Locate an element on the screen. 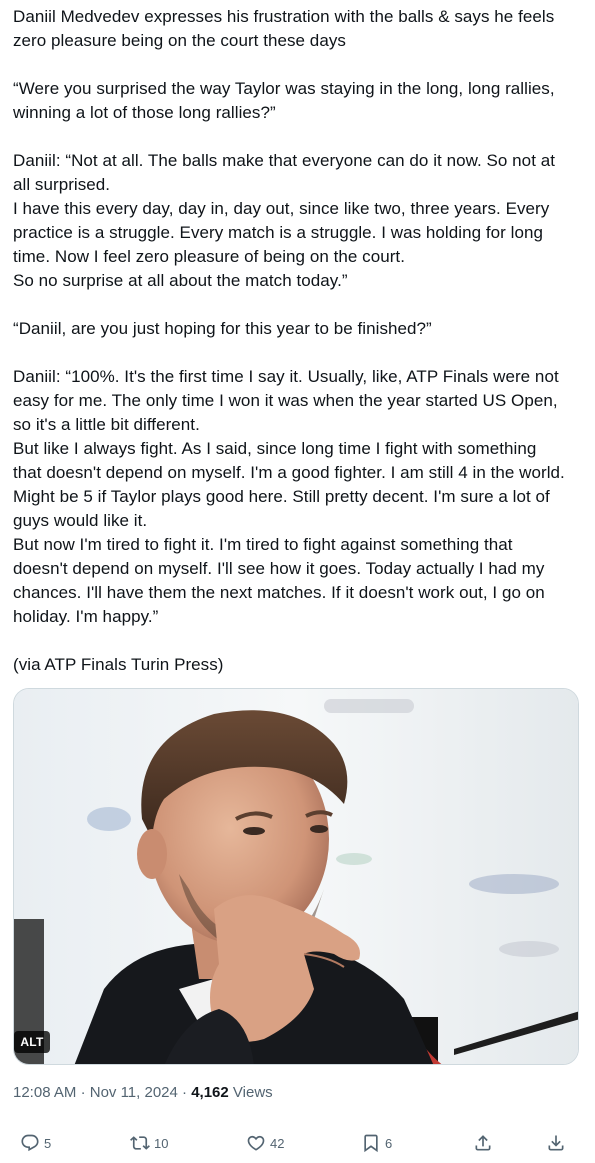  text-line: holiday. I'm happy.” is located at coordinates (86, 616).